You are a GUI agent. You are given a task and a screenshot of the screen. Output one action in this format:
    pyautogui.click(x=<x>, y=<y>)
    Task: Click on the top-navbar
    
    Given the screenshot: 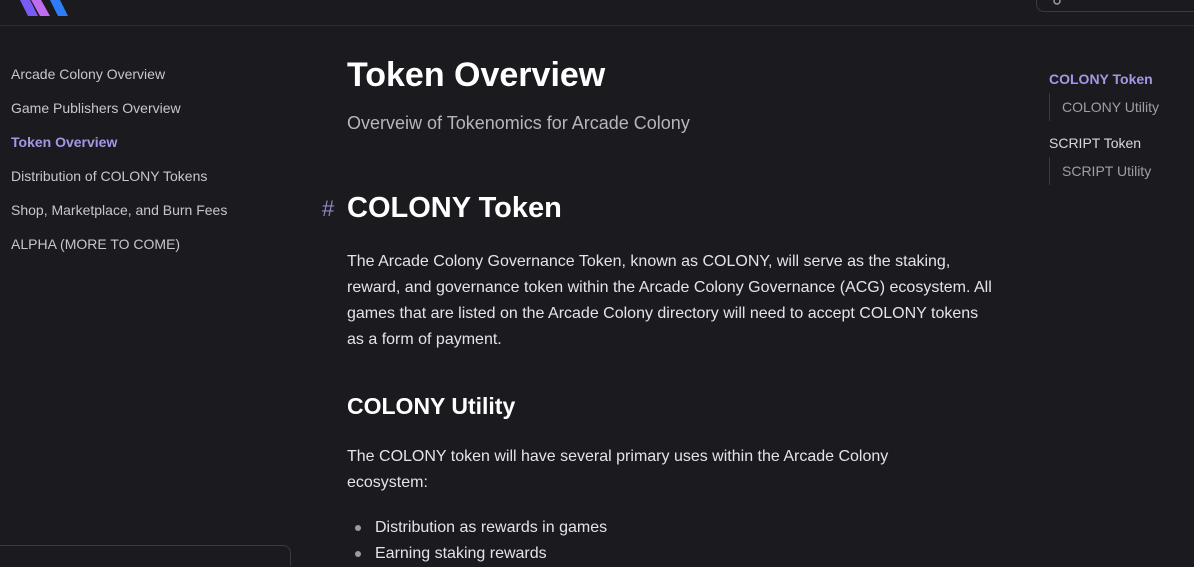 What is the action you would take?
    pyautogui.click(x=597, y=13)
    